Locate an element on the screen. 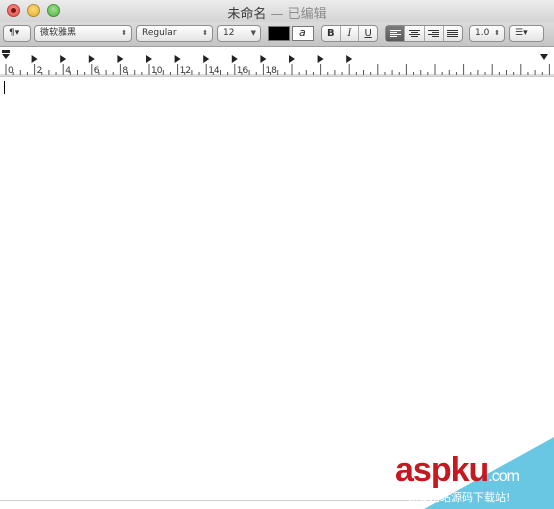 This screenshot has height=509, width=554. document-name: 未命名 is located at coordinates (247, 14).